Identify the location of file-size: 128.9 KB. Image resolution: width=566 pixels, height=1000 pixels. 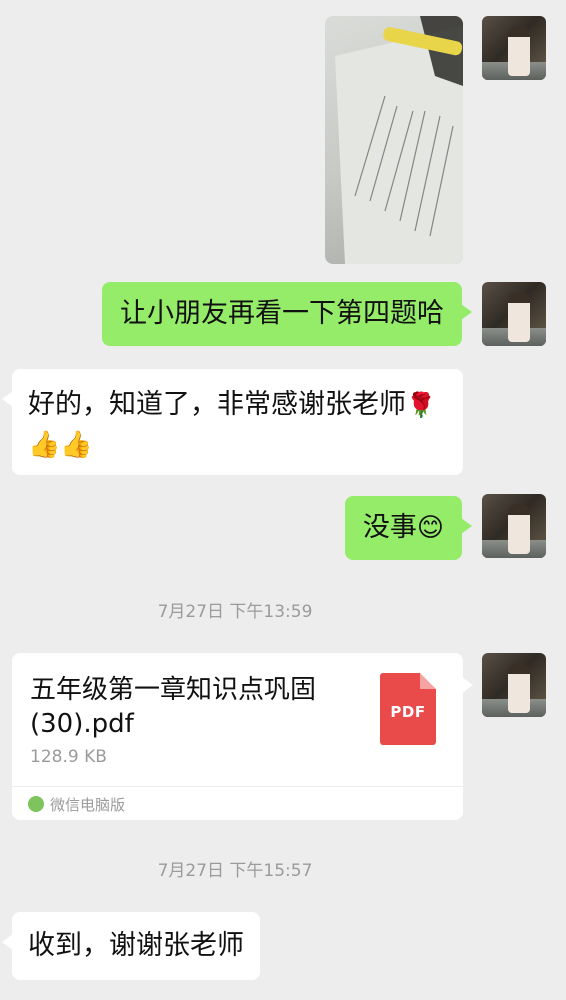
(68, 757).